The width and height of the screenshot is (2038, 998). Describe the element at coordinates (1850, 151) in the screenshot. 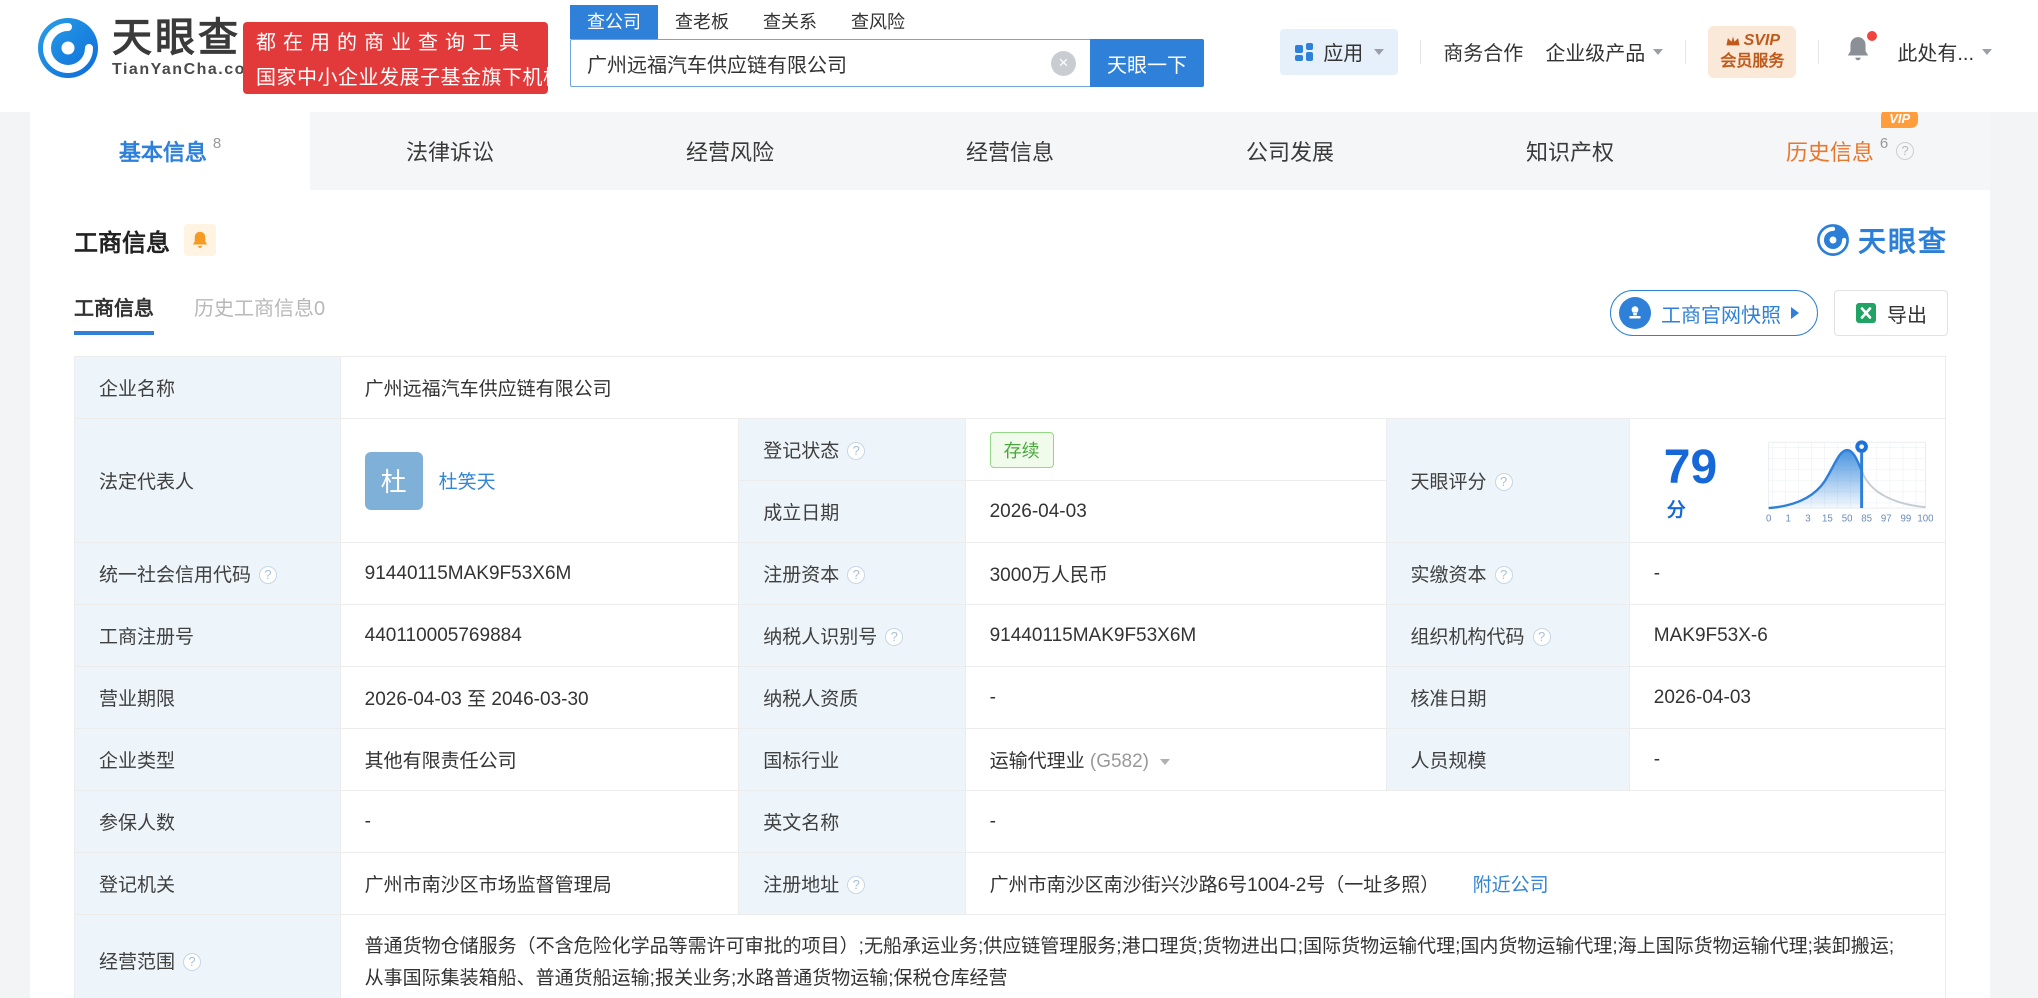

I see `tab-history-info: VIP 历史信息 6` at that location.